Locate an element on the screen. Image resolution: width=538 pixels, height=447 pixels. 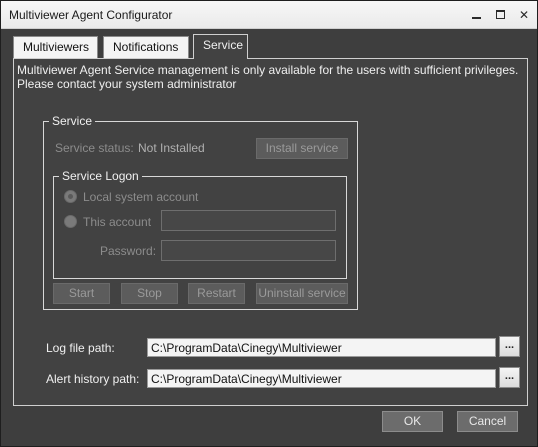
tab-label: Multiviewers is located at coordinates (56, 47).